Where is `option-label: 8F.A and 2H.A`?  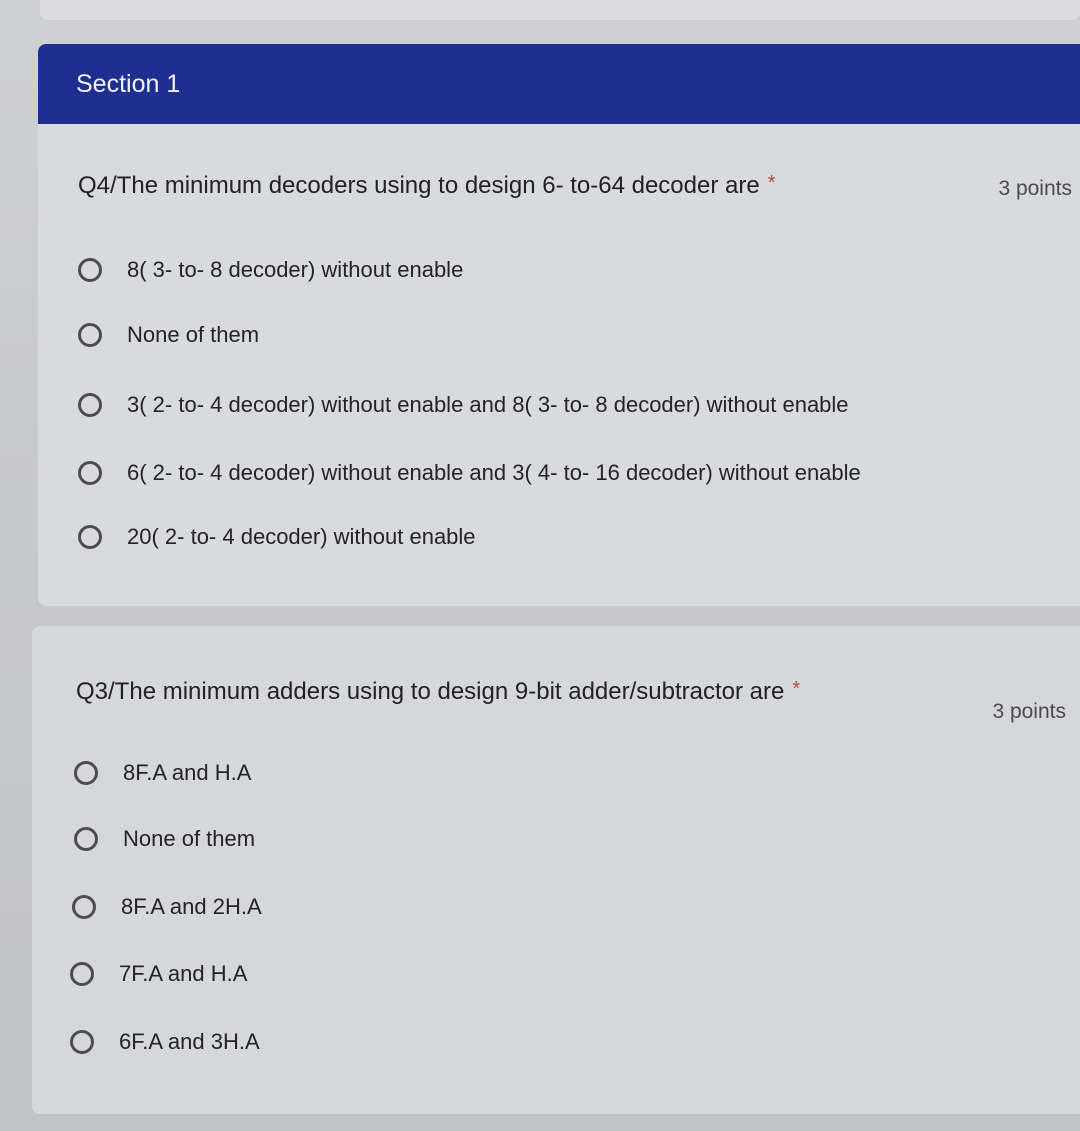
option-label: 8F.A and 2H.A is located at coordinates (191, 906).